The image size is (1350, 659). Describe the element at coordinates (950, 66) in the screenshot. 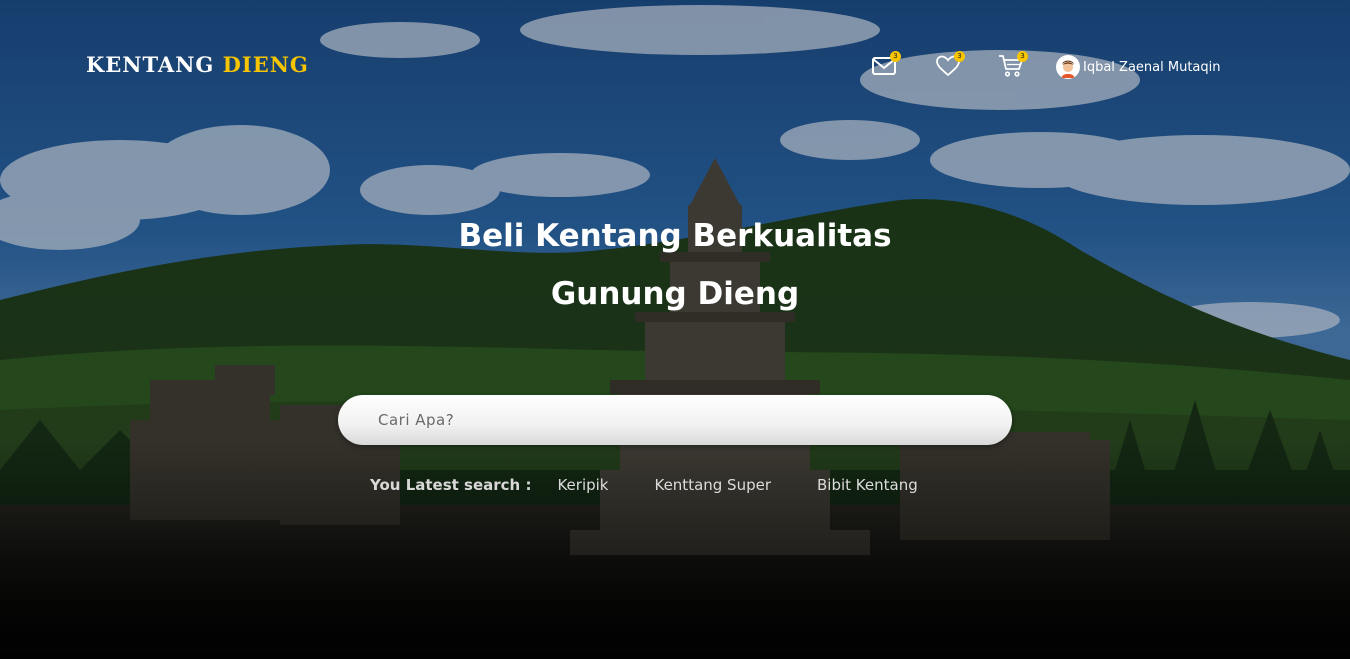

I see `wishlist-button: 3` at that location.